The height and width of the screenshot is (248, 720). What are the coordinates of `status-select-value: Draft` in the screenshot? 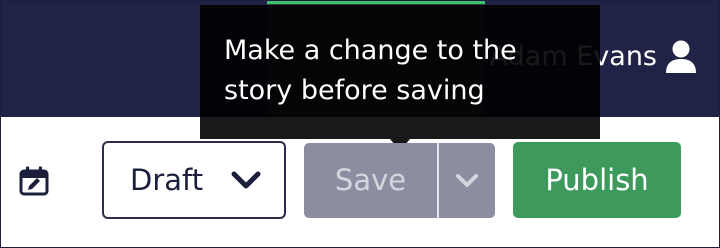 It's located at (167, 180).